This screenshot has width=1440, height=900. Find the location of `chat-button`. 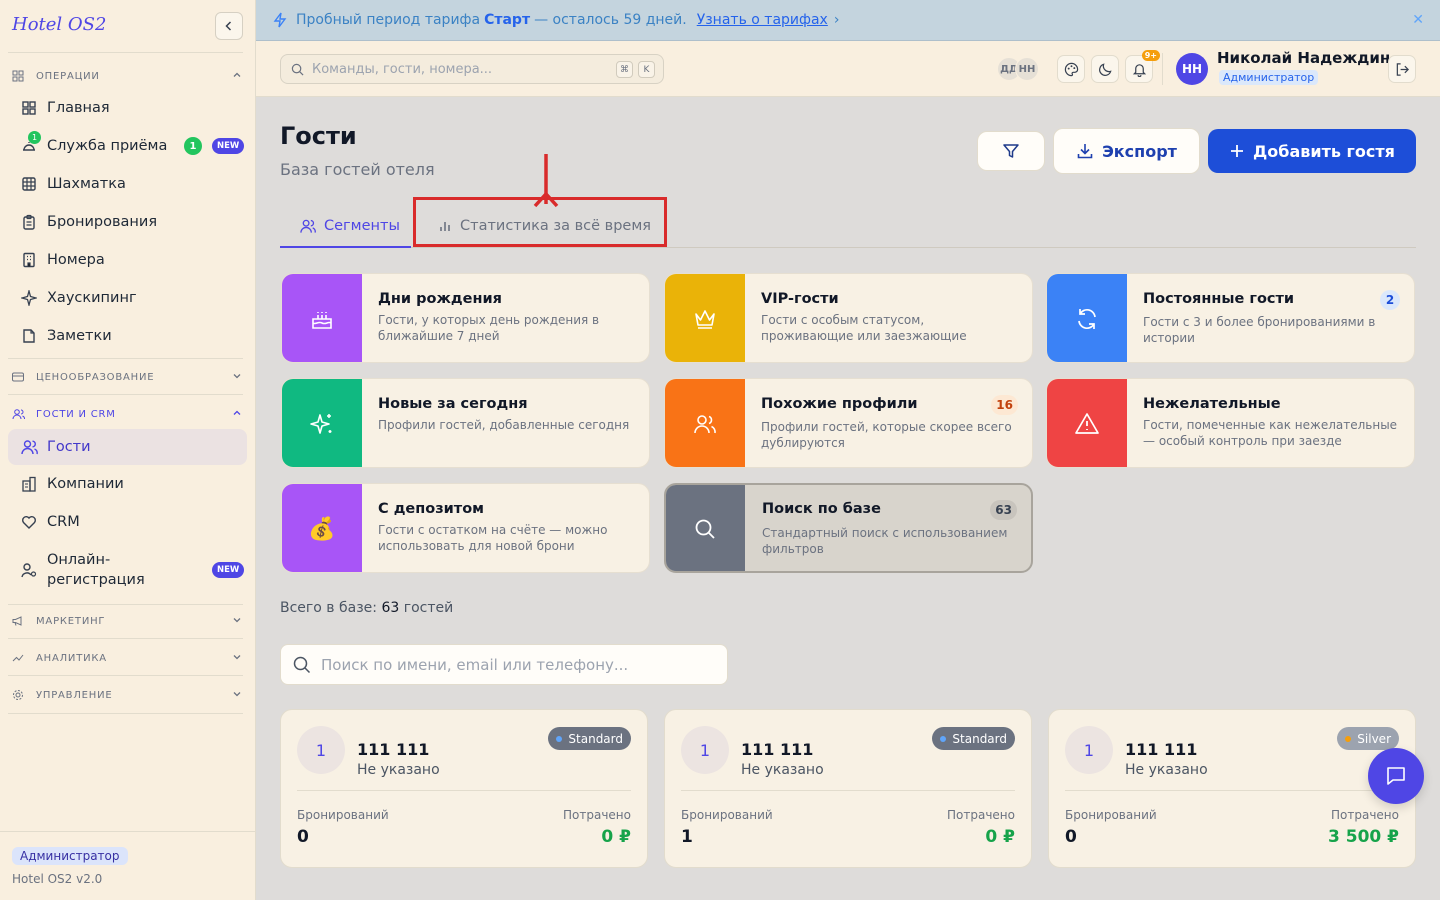

chat-button is located at coordinates (1396, 776).